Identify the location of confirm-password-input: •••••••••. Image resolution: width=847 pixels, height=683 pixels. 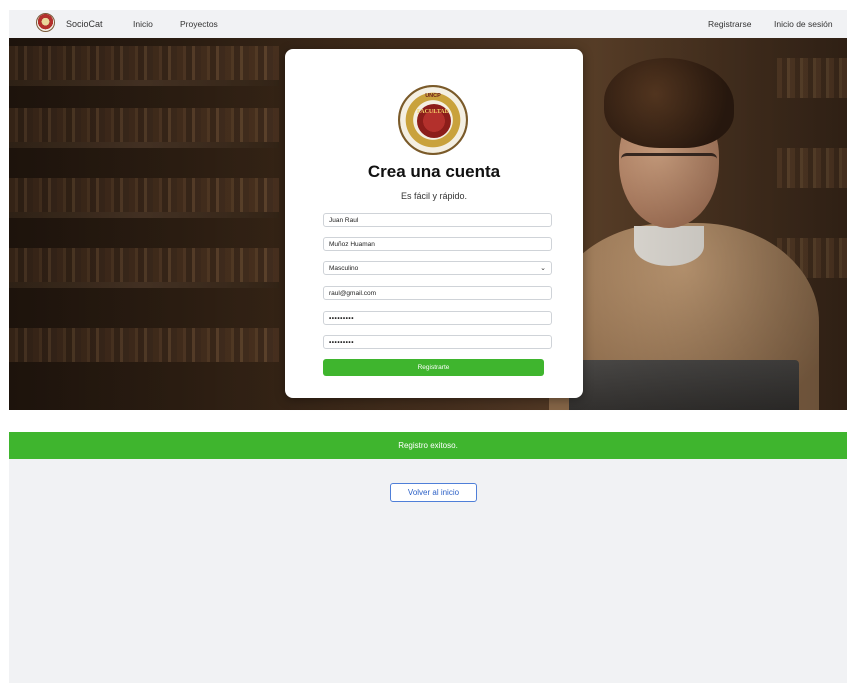
(437, 342).